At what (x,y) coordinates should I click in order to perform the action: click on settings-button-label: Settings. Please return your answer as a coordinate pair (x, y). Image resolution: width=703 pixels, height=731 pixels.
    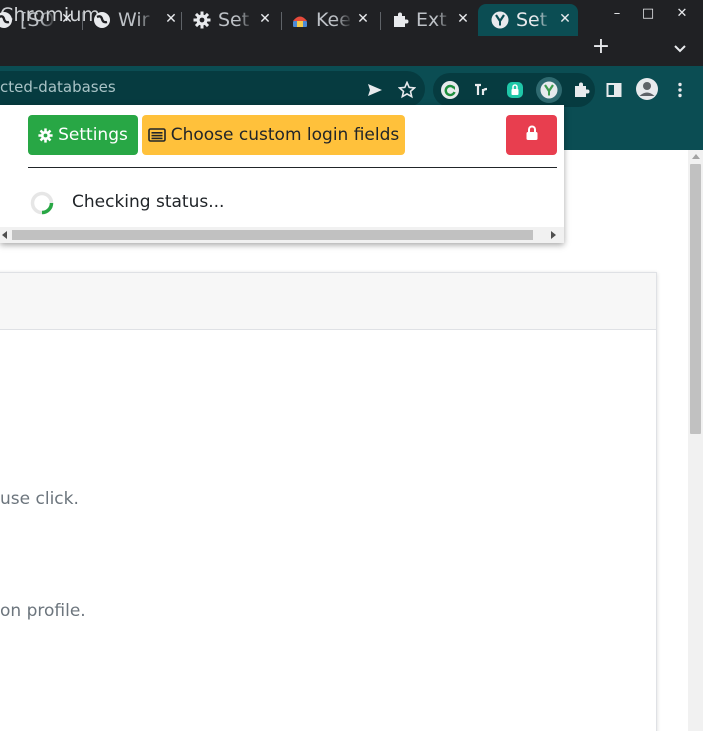
    Looking at the image, I should click on (93, 135).